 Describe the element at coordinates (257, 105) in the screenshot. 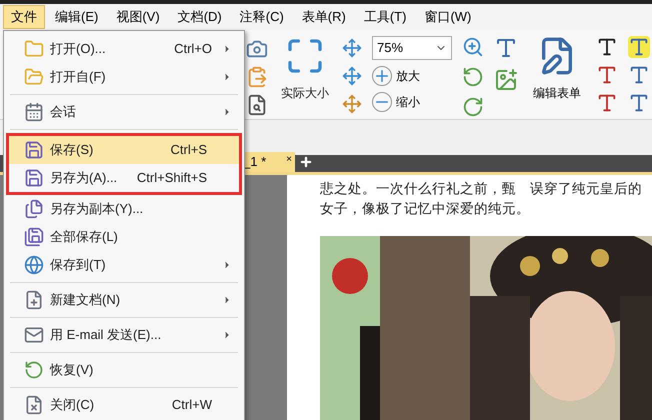

I see `find-icon` at that location.